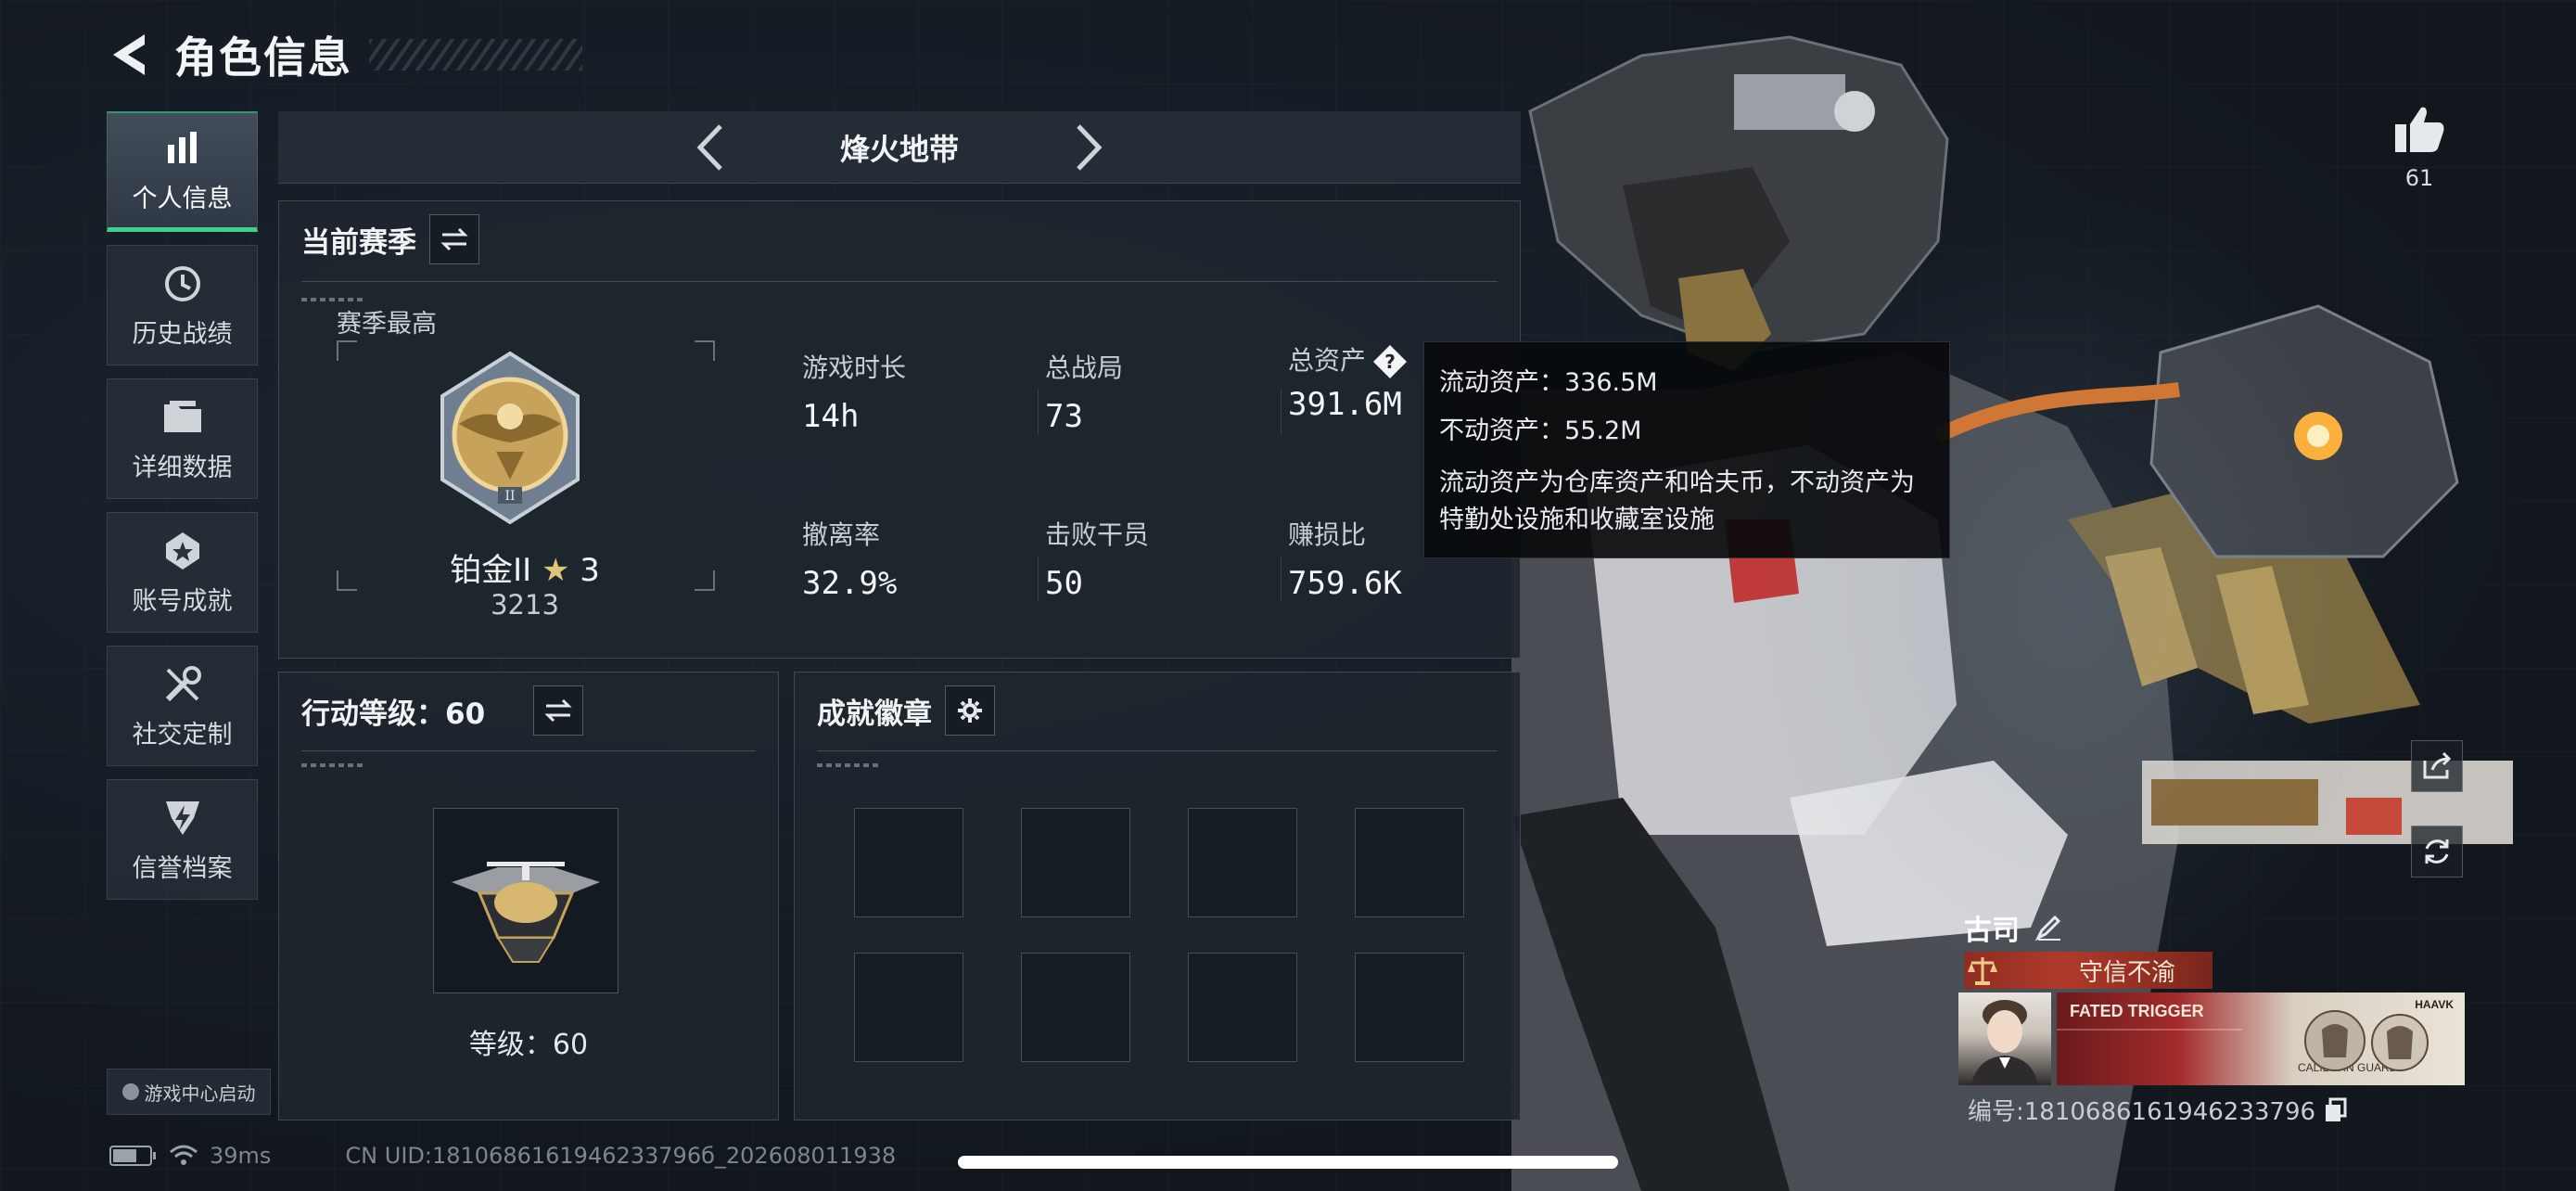 Image resolution: width=2576 pixels, height=1191 pixels. Describe the element at coordinates (387, 324) in the screenshot. I see `season-best-label: 赛季最高` at that location.